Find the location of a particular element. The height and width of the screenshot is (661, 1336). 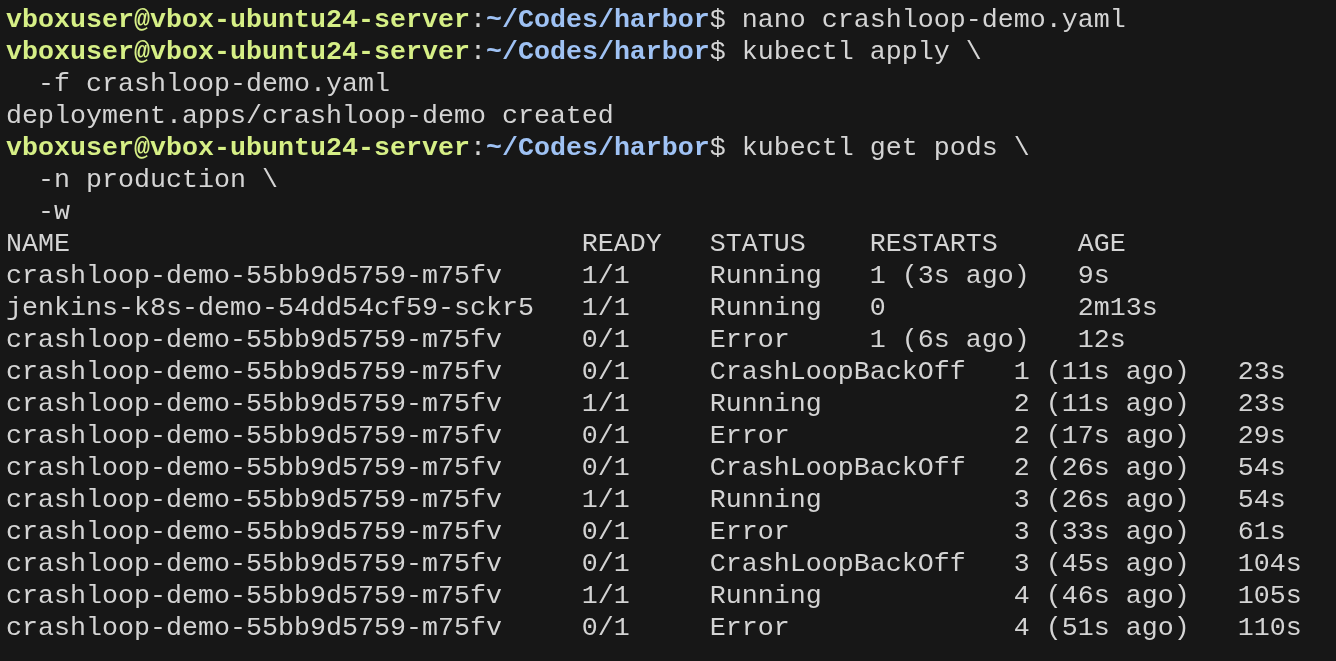

output-line: crashloop-demo-55bb9d5759-m75fv 1/1 Running 1 (3s ago) 9s is located at coordinates (558, 276).